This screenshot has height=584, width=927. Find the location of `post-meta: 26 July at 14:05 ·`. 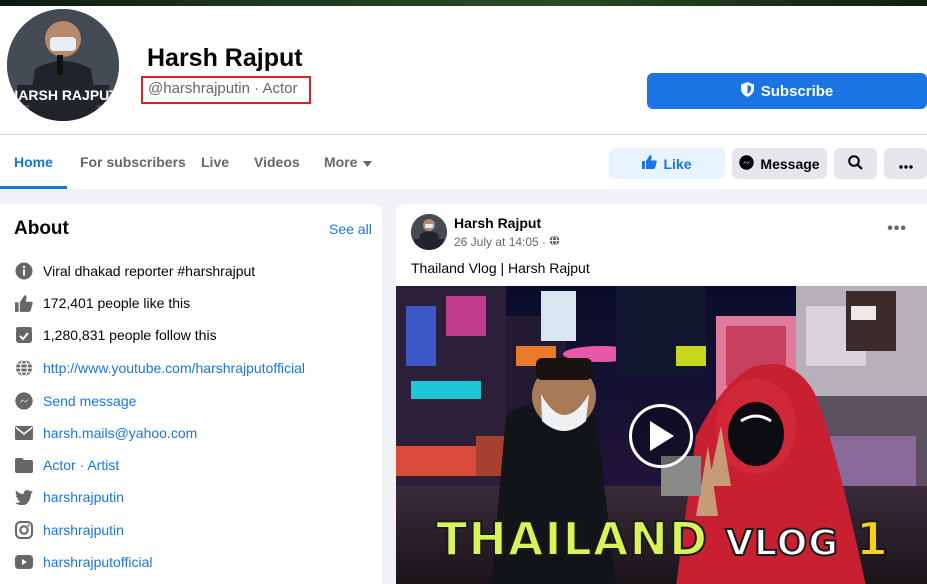

post-meta: 26 July at 14:05 · is located at coordinates (507, 242).